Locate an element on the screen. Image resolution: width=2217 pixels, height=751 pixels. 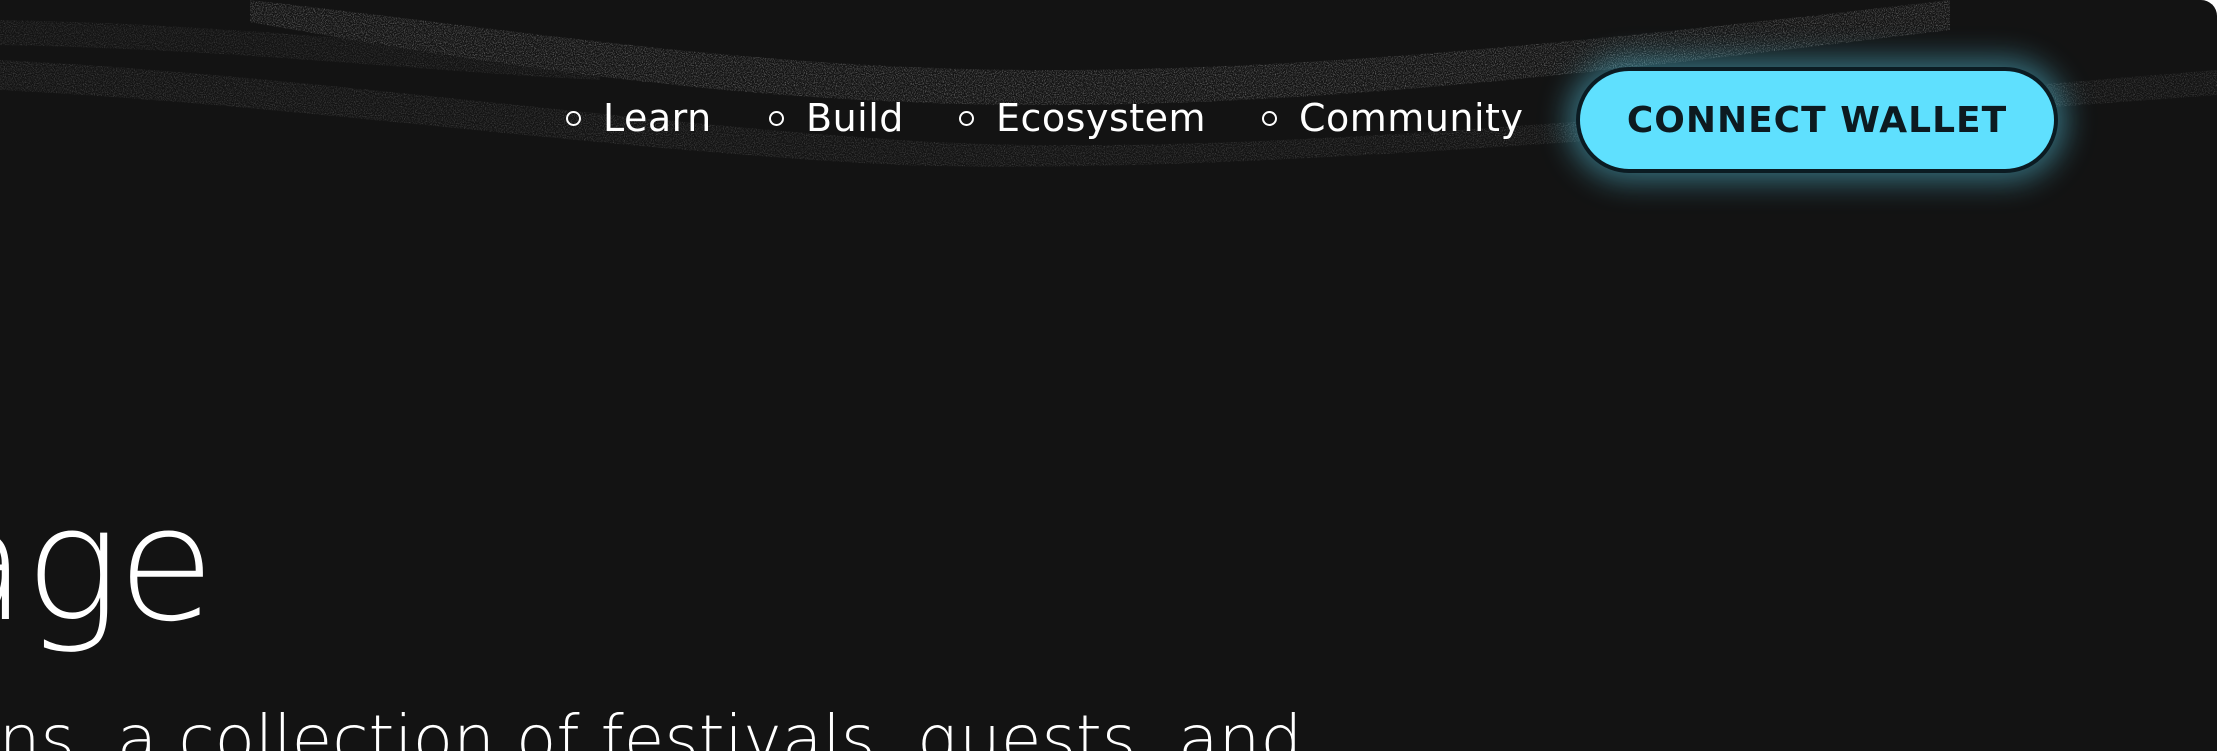
nav-item-label: Learn is located at coordinates (657, 118).